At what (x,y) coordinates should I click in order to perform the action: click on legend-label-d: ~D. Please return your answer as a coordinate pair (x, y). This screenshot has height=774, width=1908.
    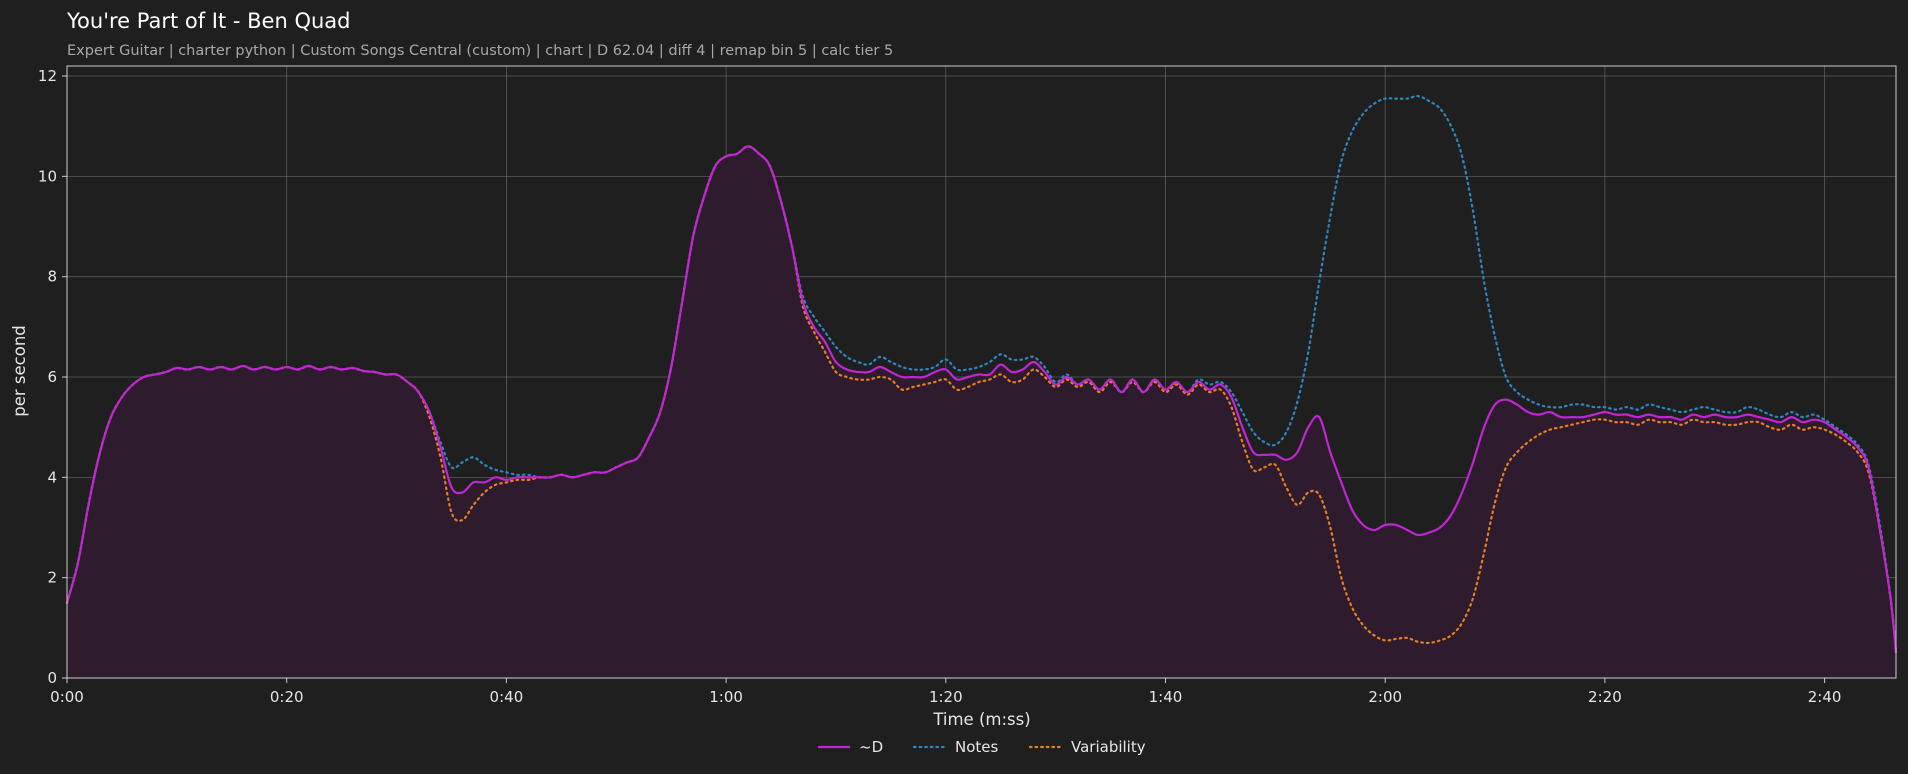
    Looking at the image, I should click on (871, 747).